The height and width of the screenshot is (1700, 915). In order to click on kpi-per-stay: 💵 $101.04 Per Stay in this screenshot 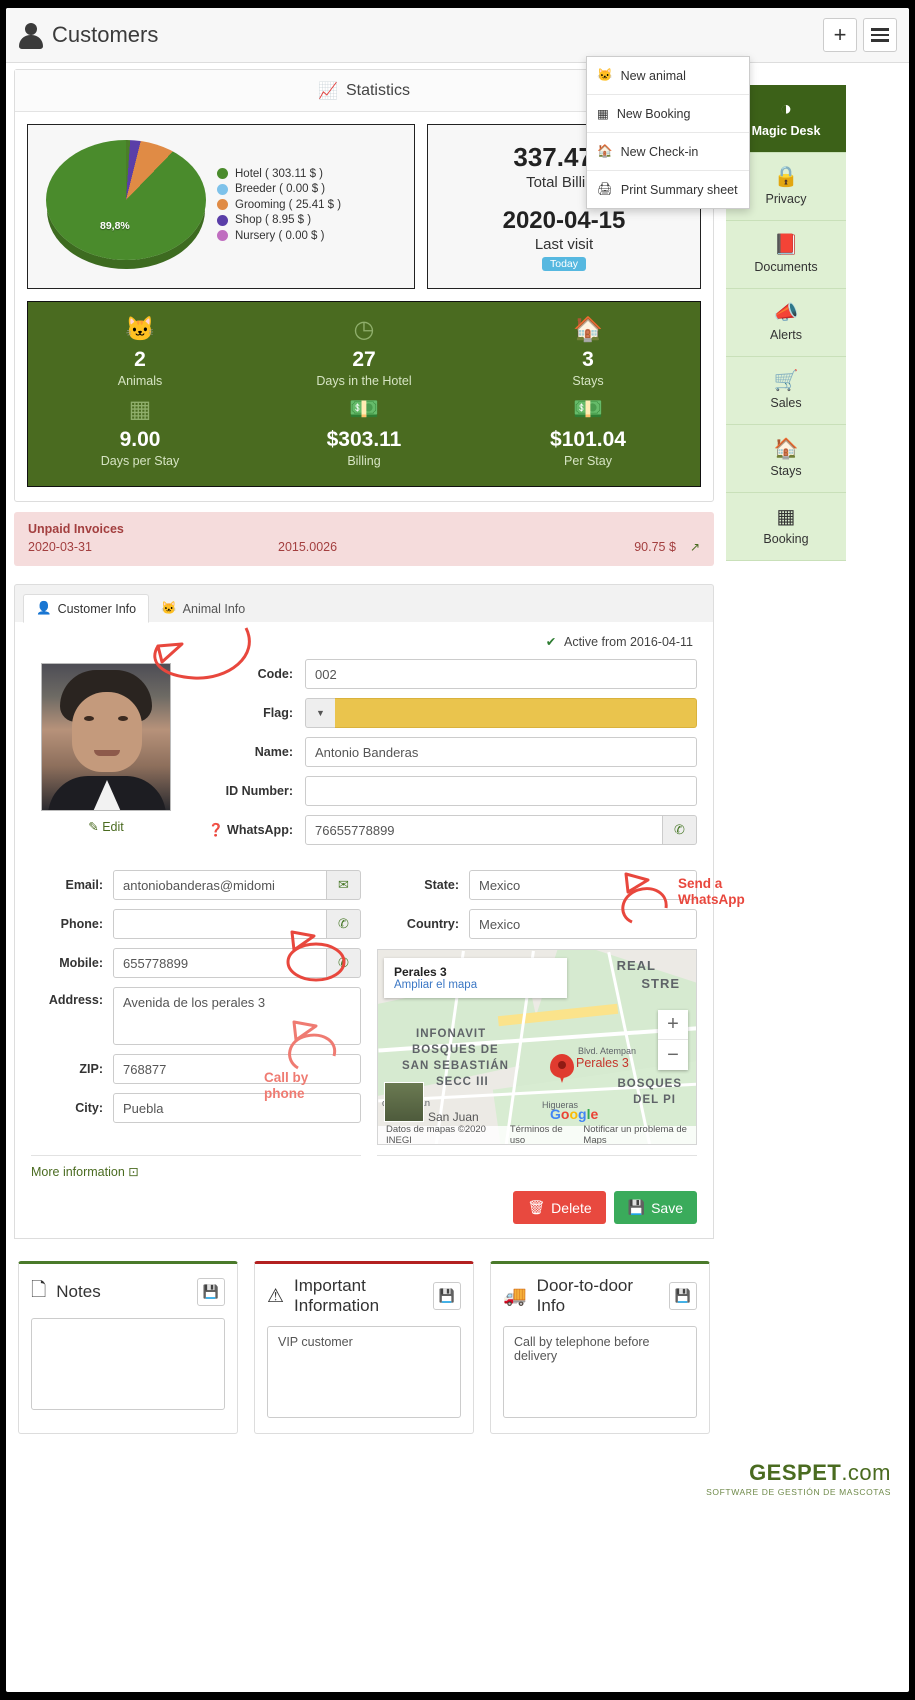, I will do `click(588, 433)`.